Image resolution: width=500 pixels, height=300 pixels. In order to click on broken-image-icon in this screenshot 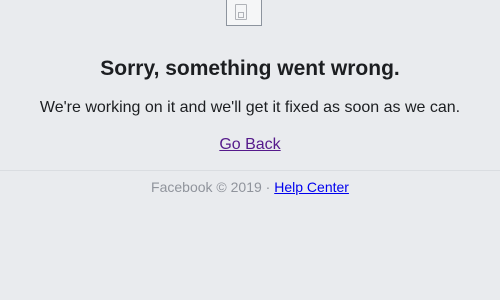, I will do `click(244, 13)`.